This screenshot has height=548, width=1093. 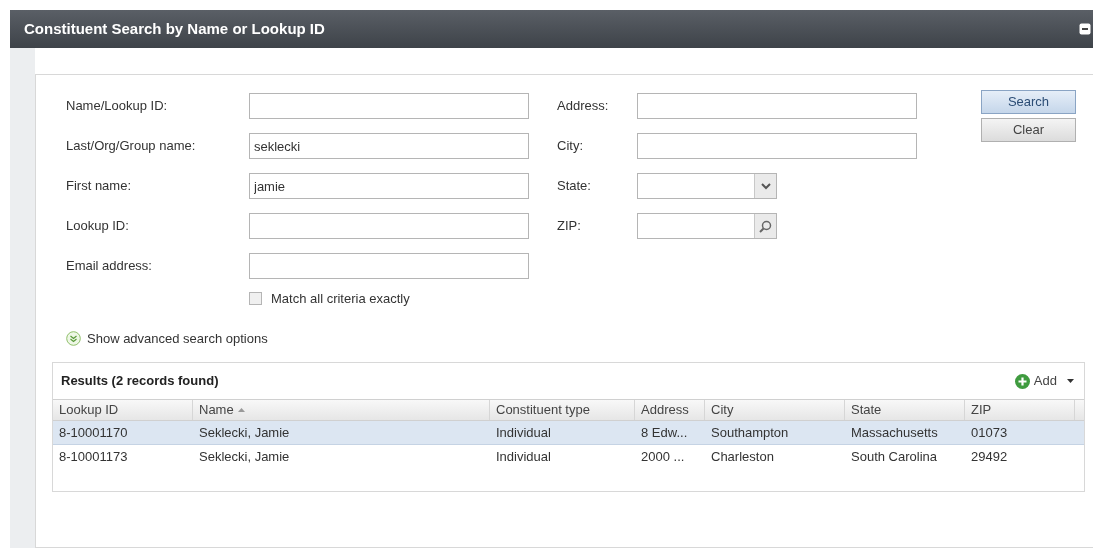 I want to click on table-cell-text: 29492, so click(x=989, y=457).